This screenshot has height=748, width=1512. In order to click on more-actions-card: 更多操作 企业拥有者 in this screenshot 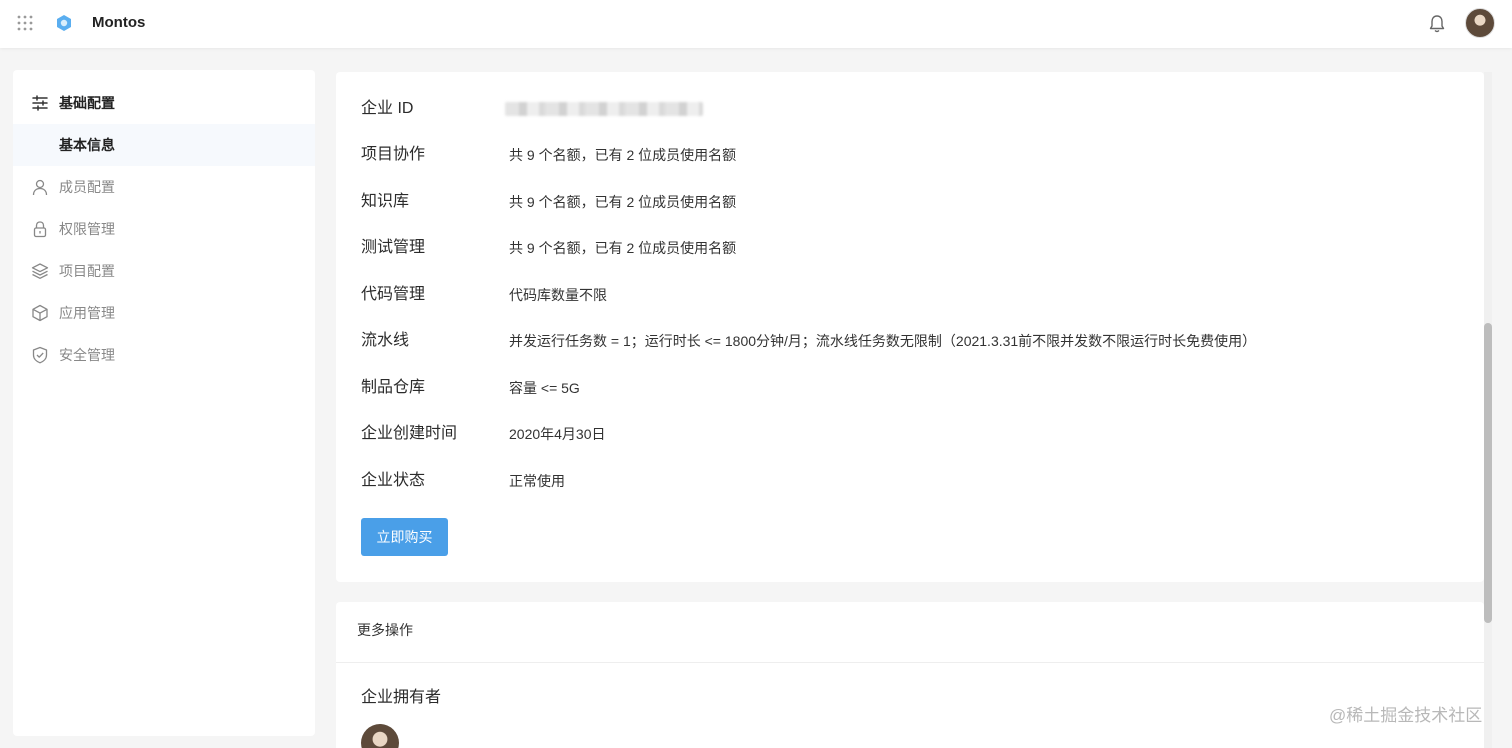, I will do `click(910, 675)`.